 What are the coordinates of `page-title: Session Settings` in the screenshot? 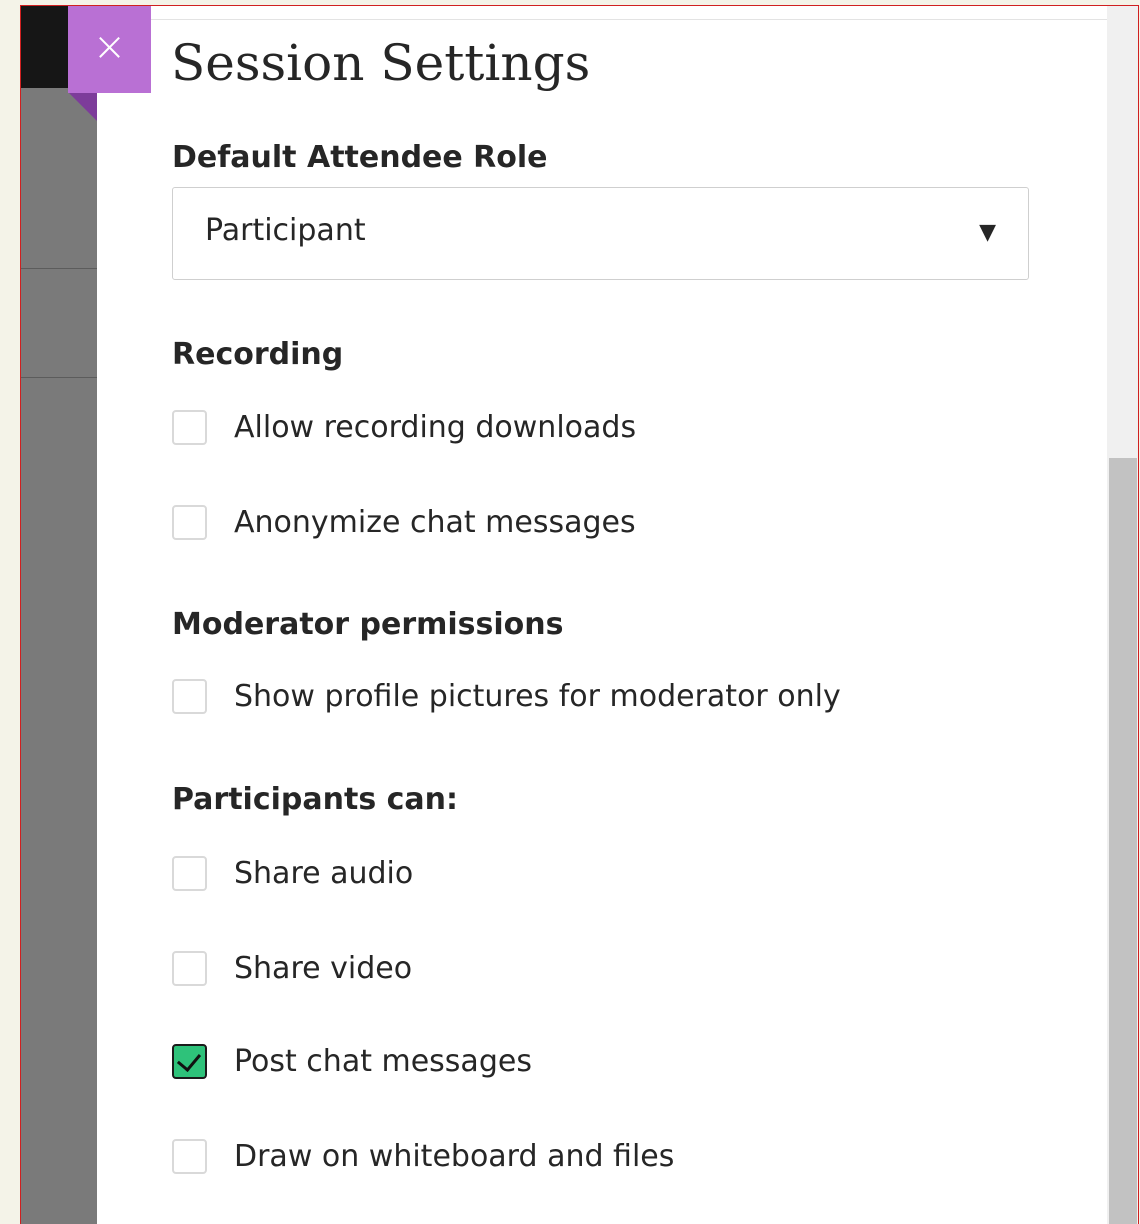 It's located at (381, 63).